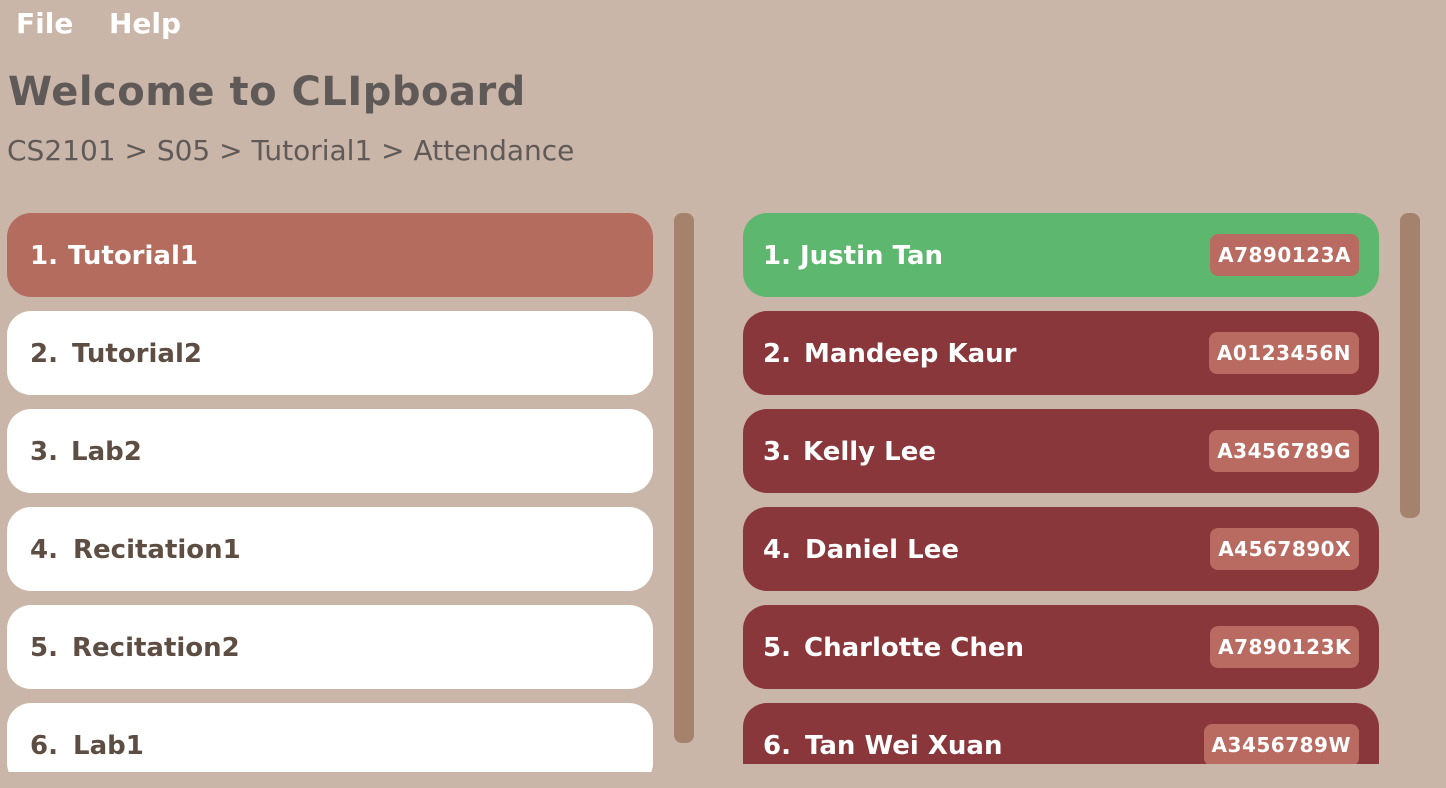  What do you see at coordinates (871, 256) in the screenshot?
I see `student-name: Justin Tan` at bounding box center [871, 256].